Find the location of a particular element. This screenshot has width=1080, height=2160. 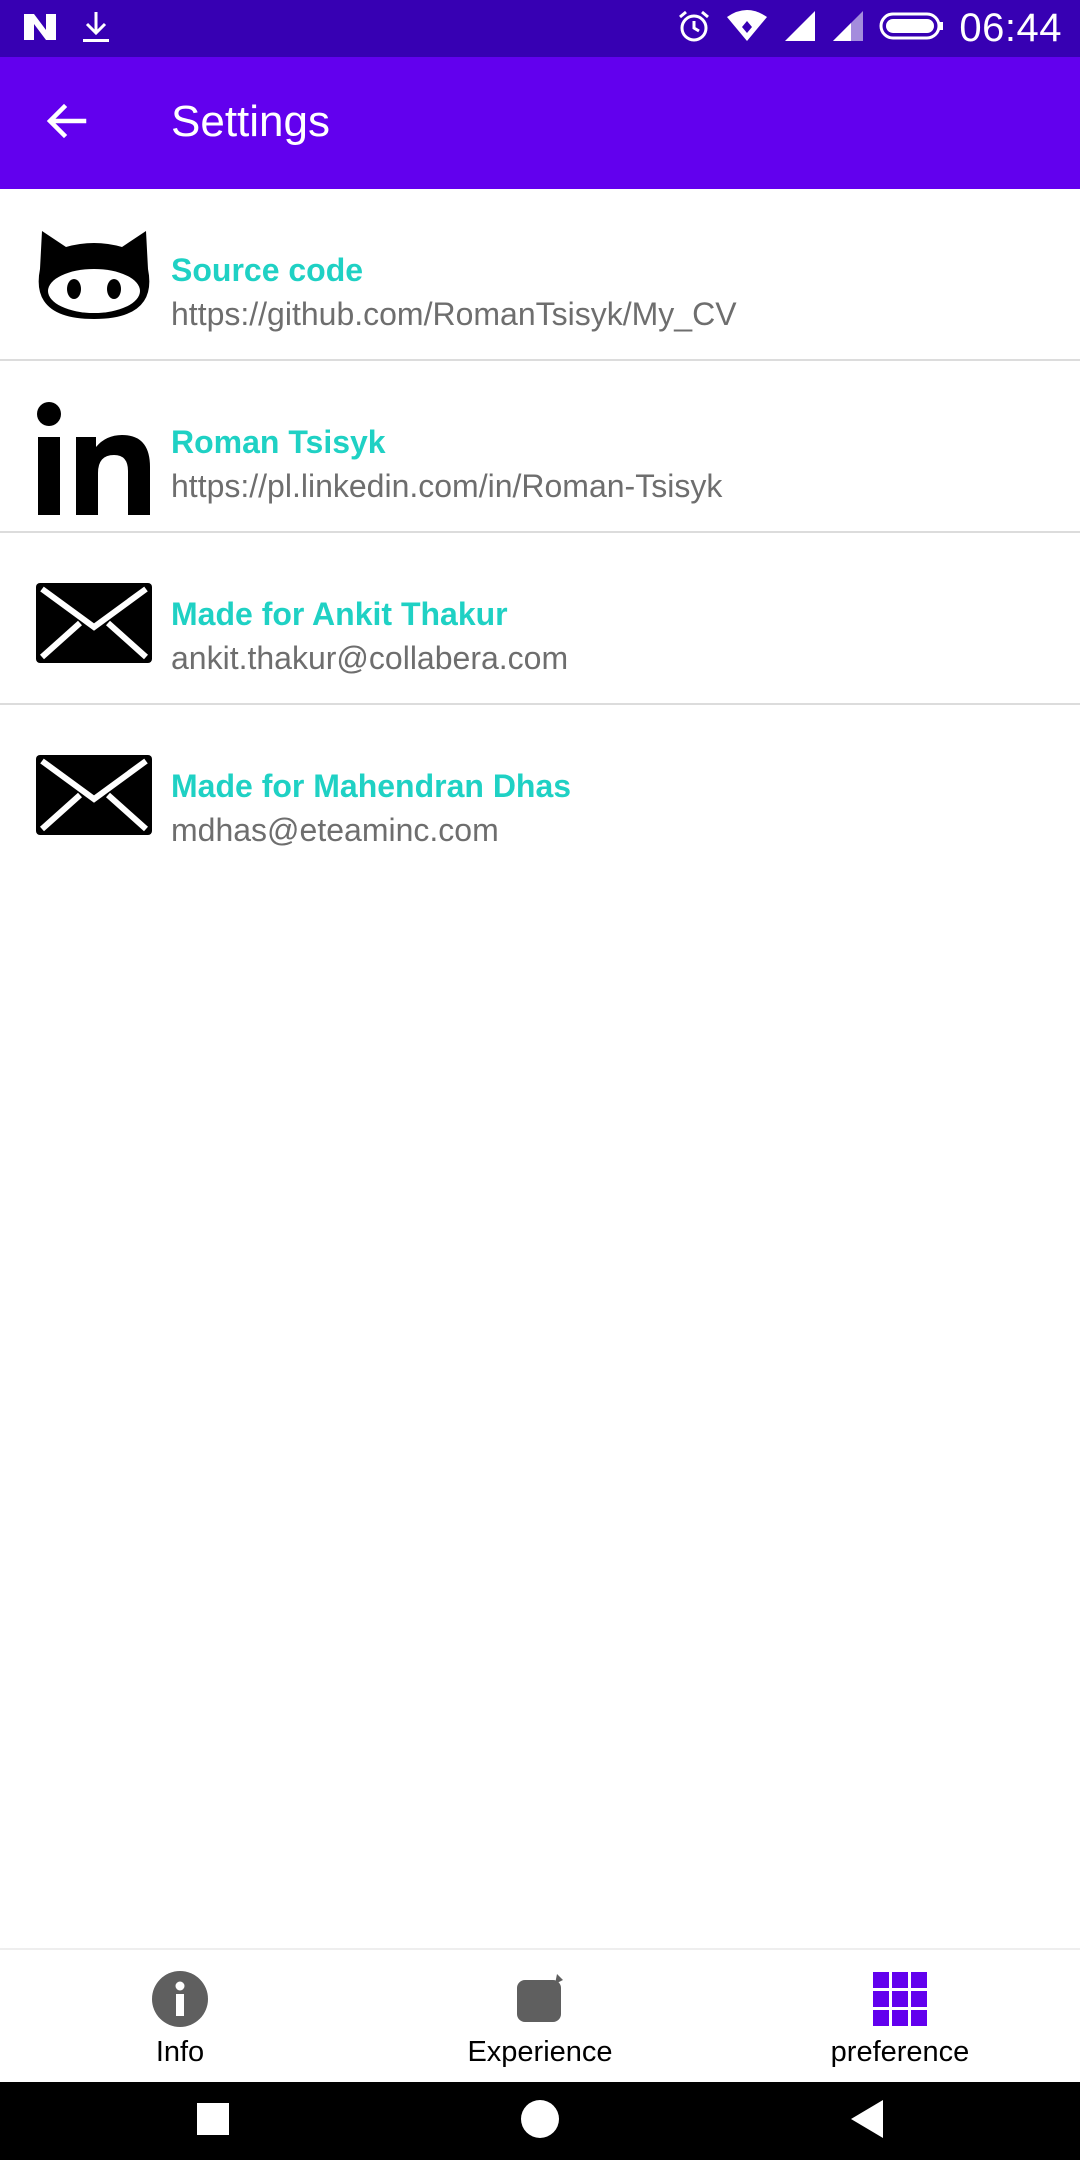

experience-icon is located at coordinates (540, 1999).